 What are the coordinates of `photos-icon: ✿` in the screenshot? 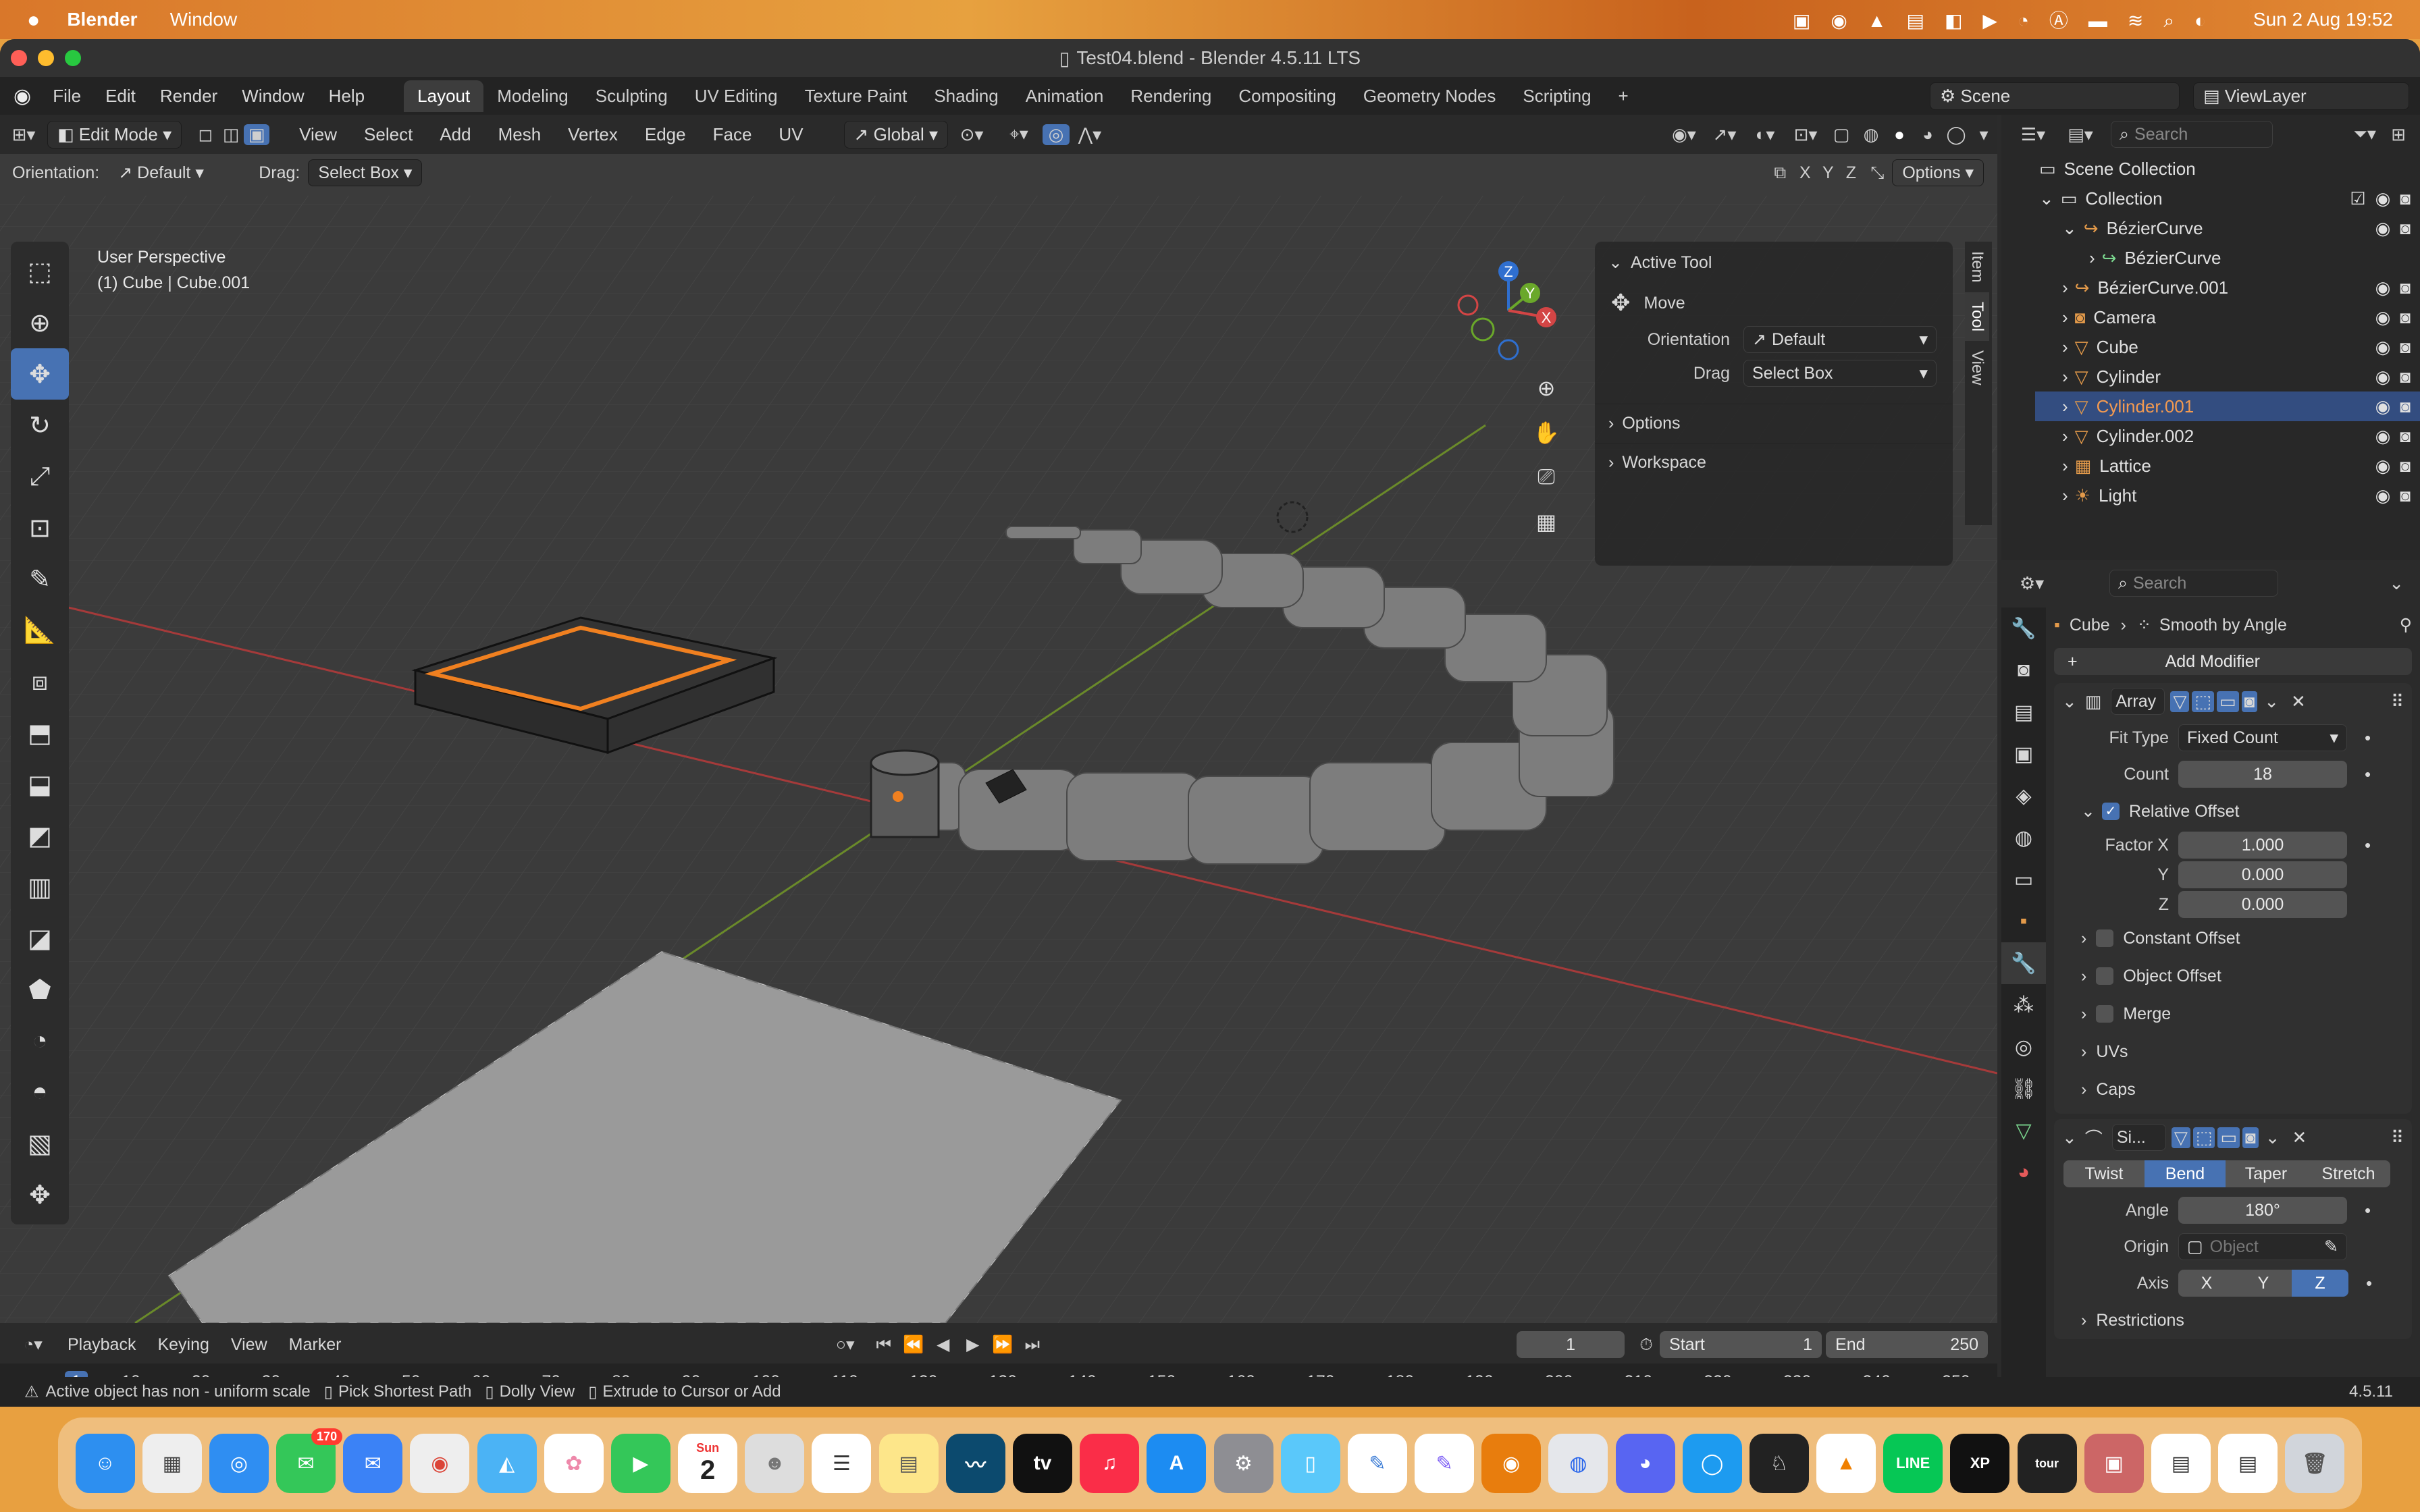 It's located at (574, 1463).